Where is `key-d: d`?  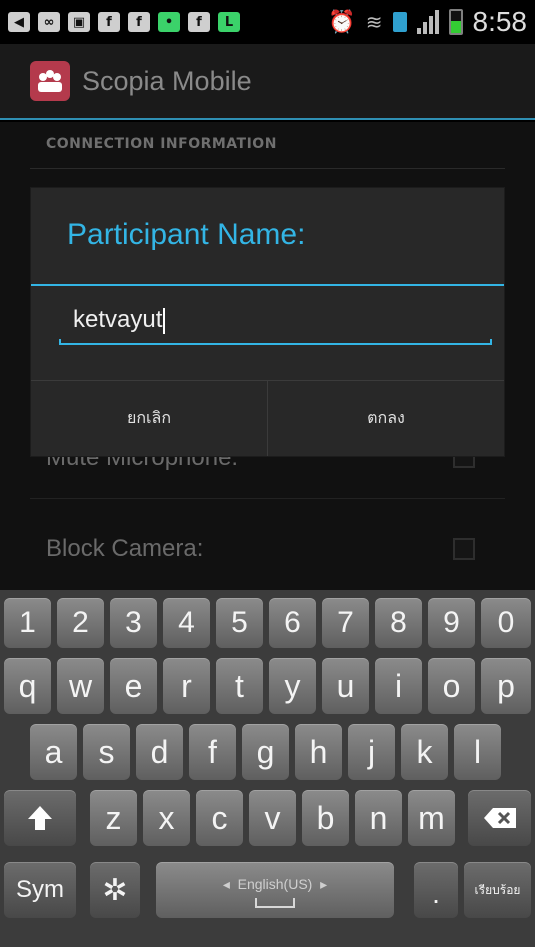 key-d: d is located at coordinates (159, 752).